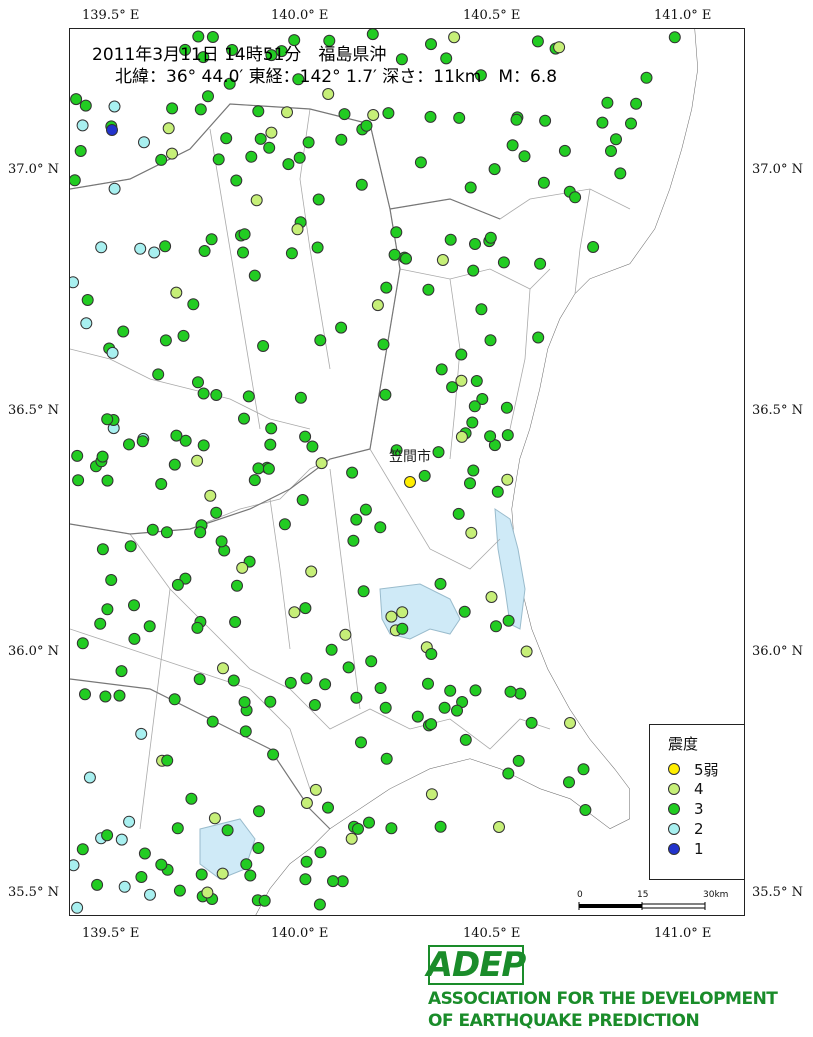  Describe the element at coordinates (699, 809) in the screenshot. I see `legend-label: 3` at that location.